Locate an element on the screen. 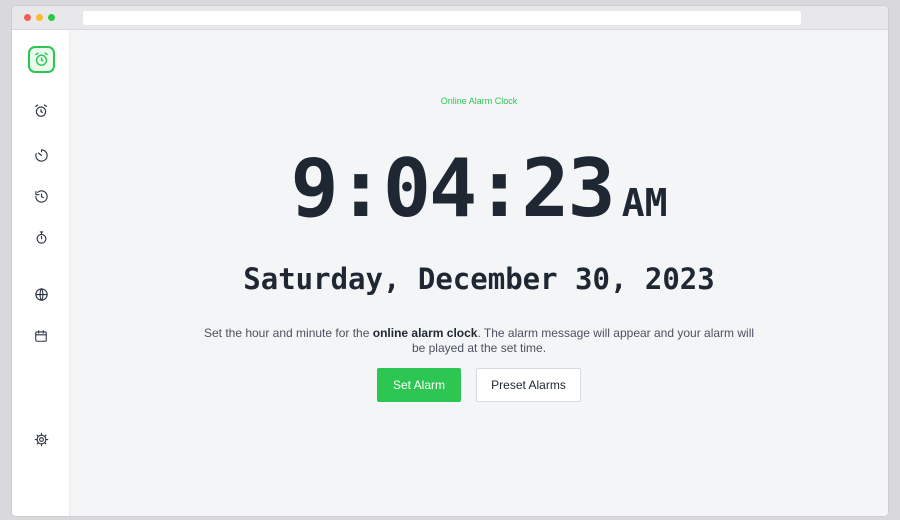 This screenshot has width=900, height=520. title-bar is located at coordinates (450, 18).